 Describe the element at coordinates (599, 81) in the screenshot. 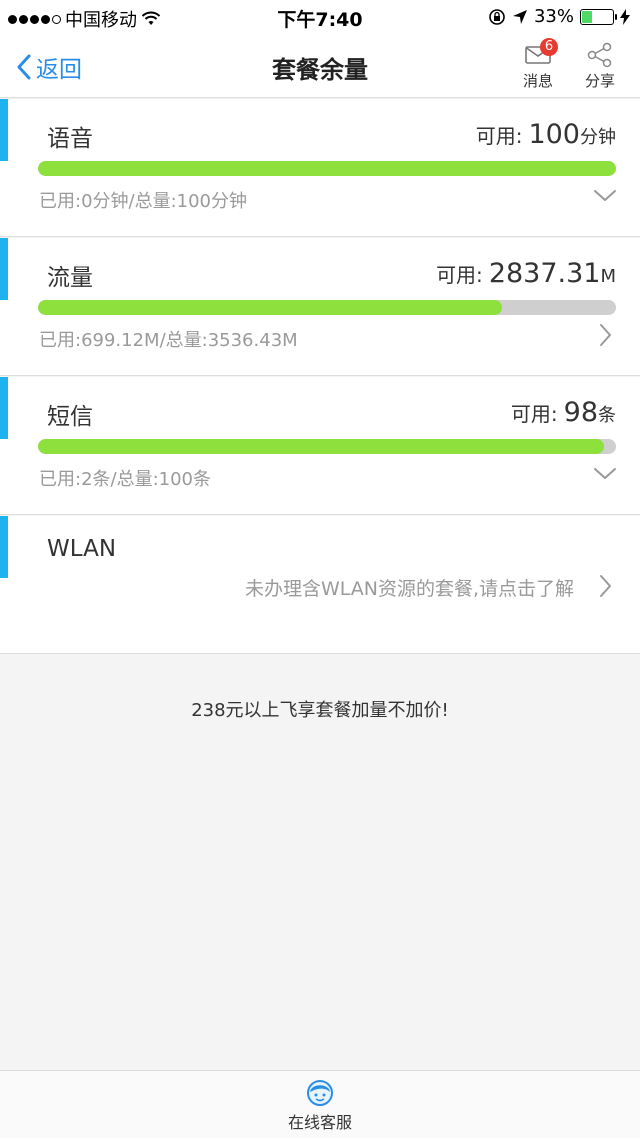

I see `share-label: 分享` at that location.